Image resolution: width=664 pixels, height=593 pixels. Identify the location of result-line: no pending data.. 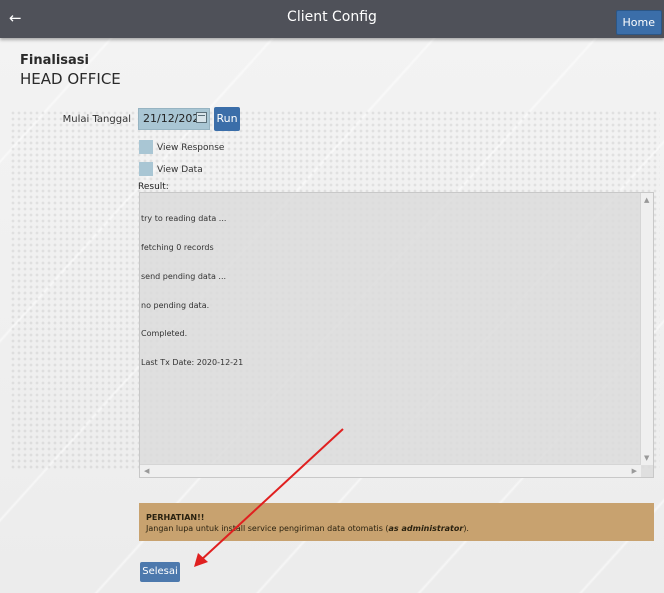
(175, 305).